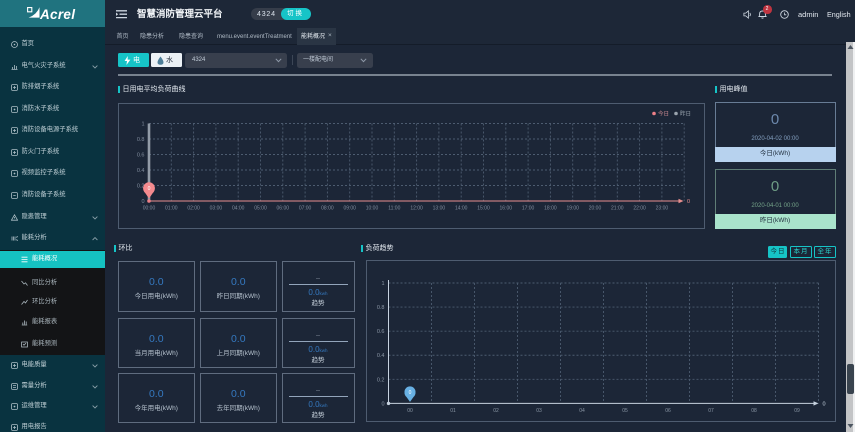  Describe the element at coordinates (282, 208) in the screenshot. I see `svg-text: 06:00` at that location.